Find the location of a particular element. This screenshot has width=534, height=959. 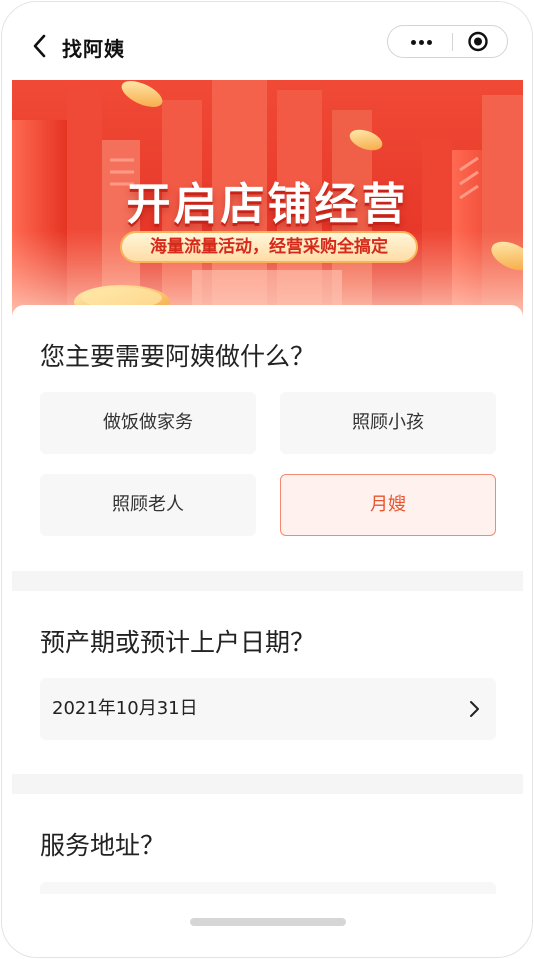

option-eldercare: 照顾老人 is located at coordinates (148, 505).